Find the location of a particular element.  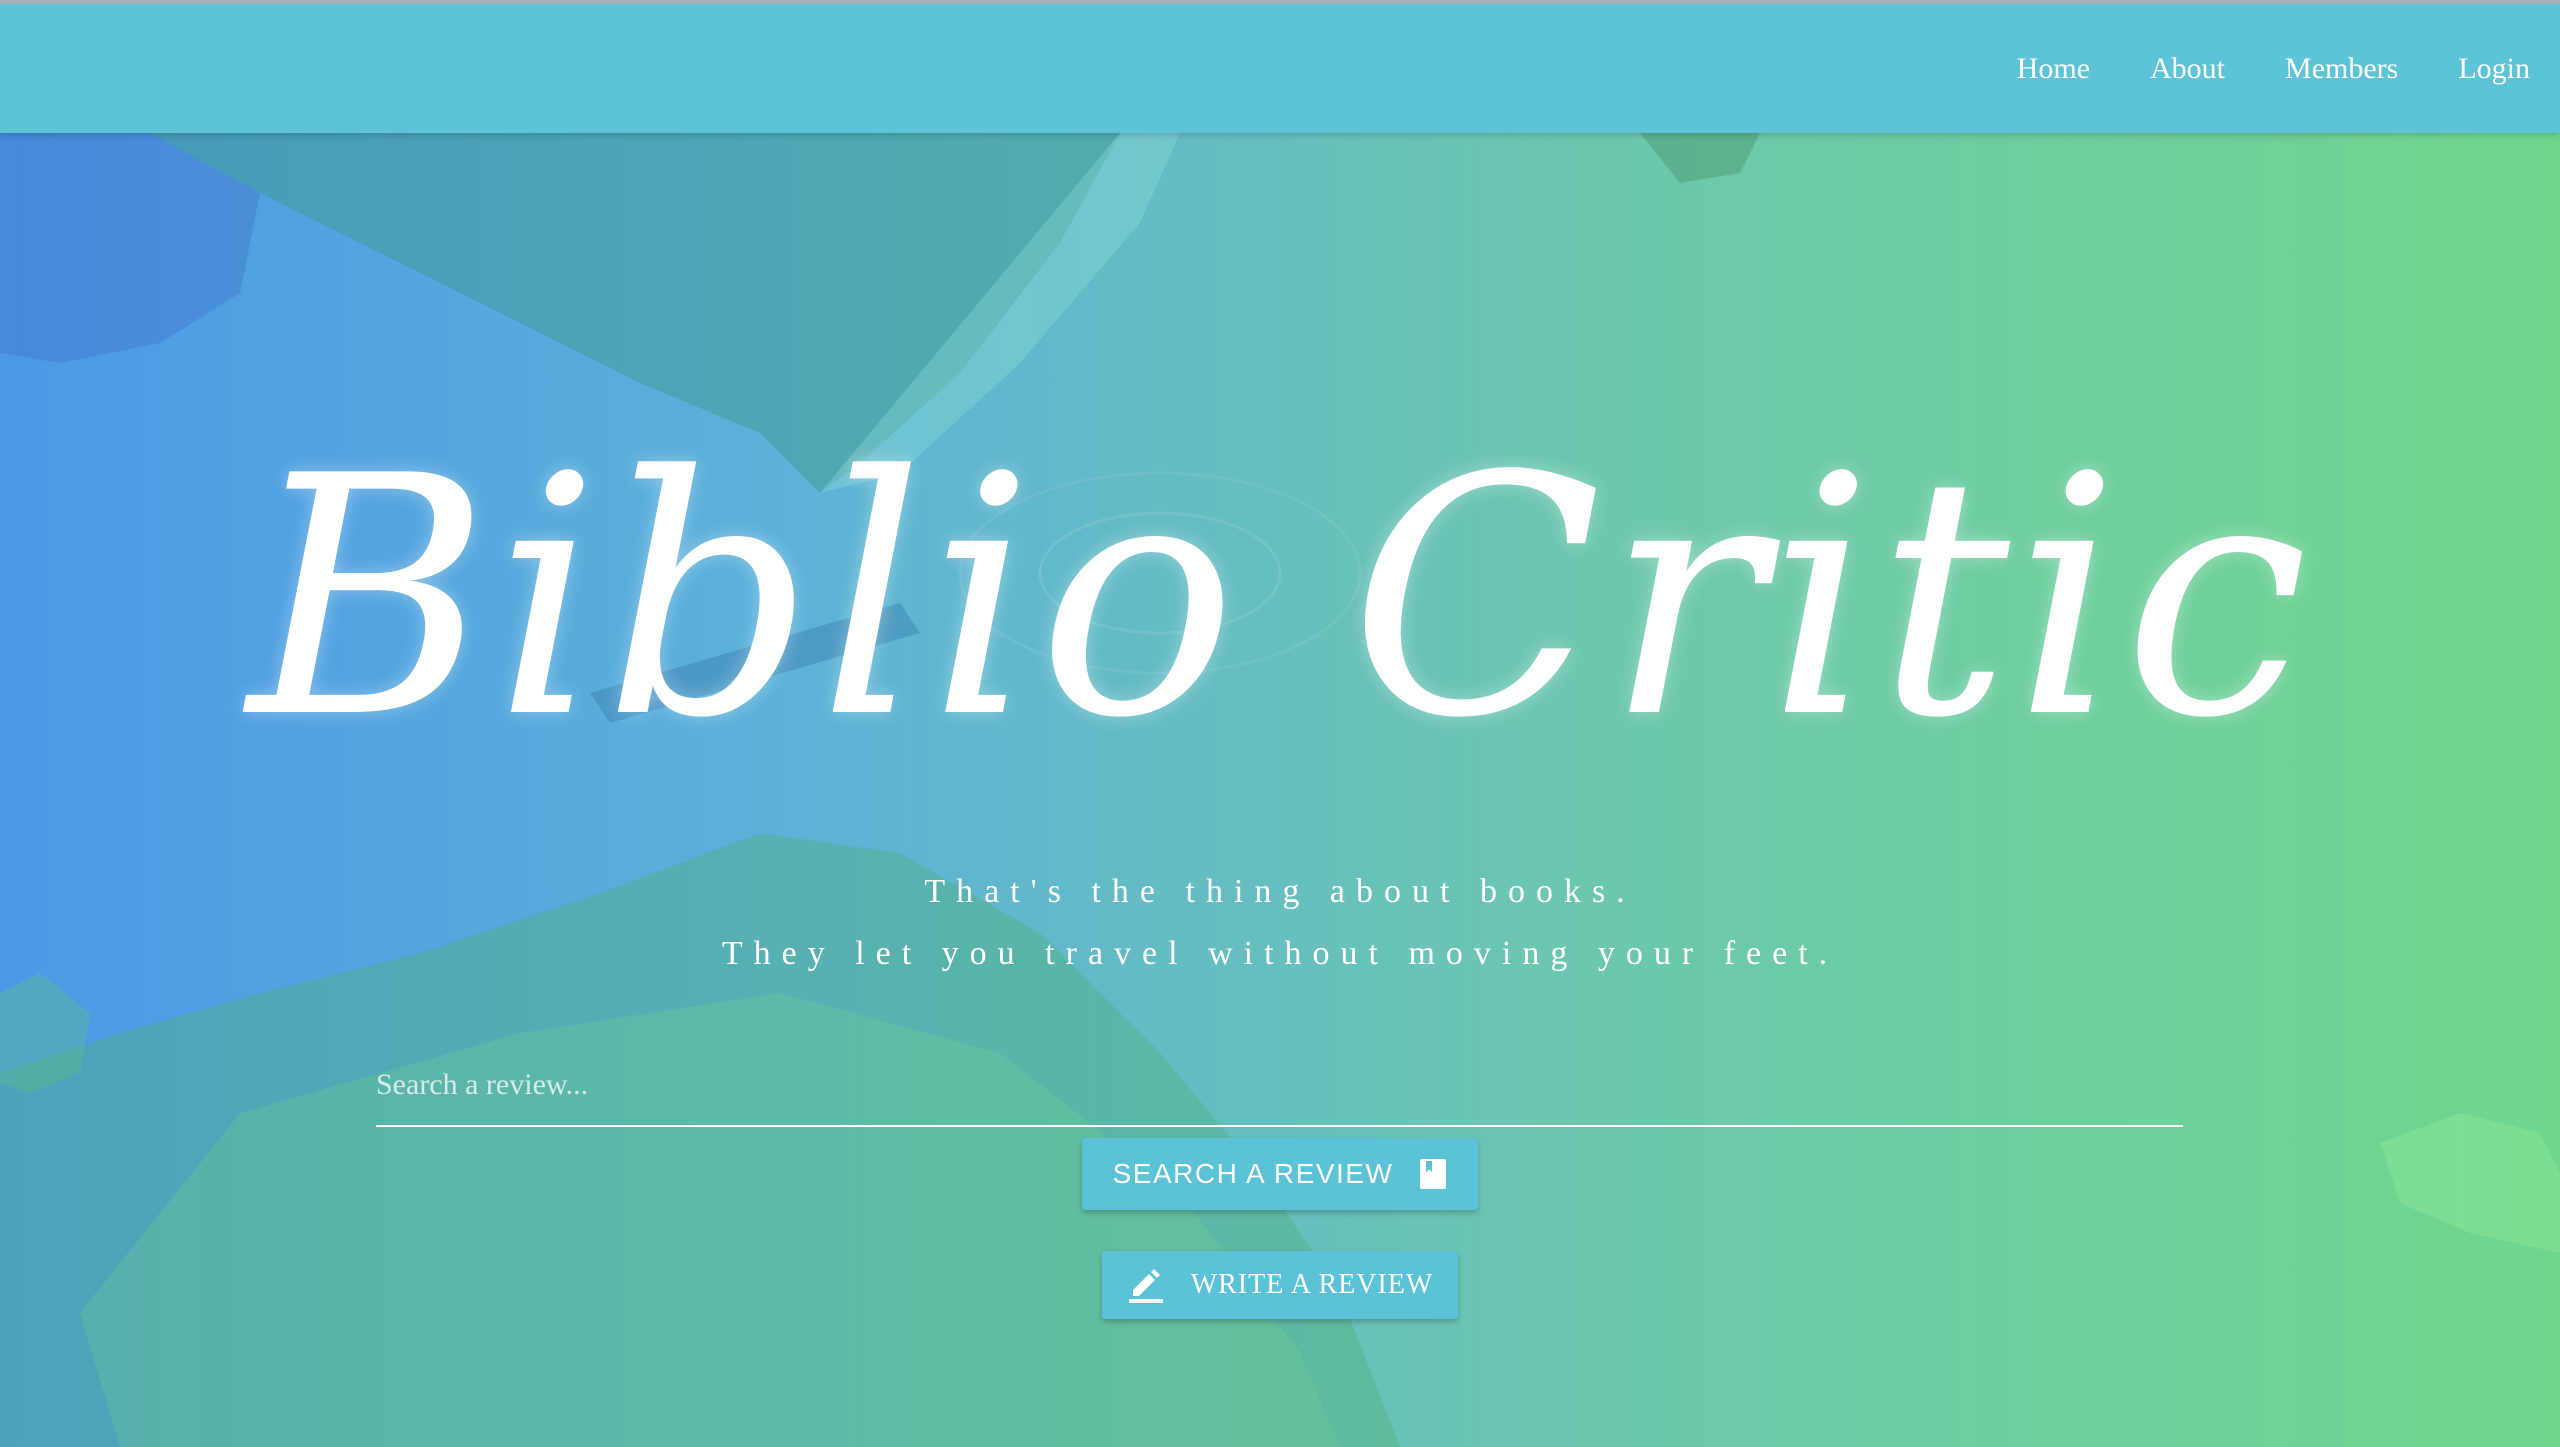

nav-links: Home About Members Login is located at coordinates (2258, 68).